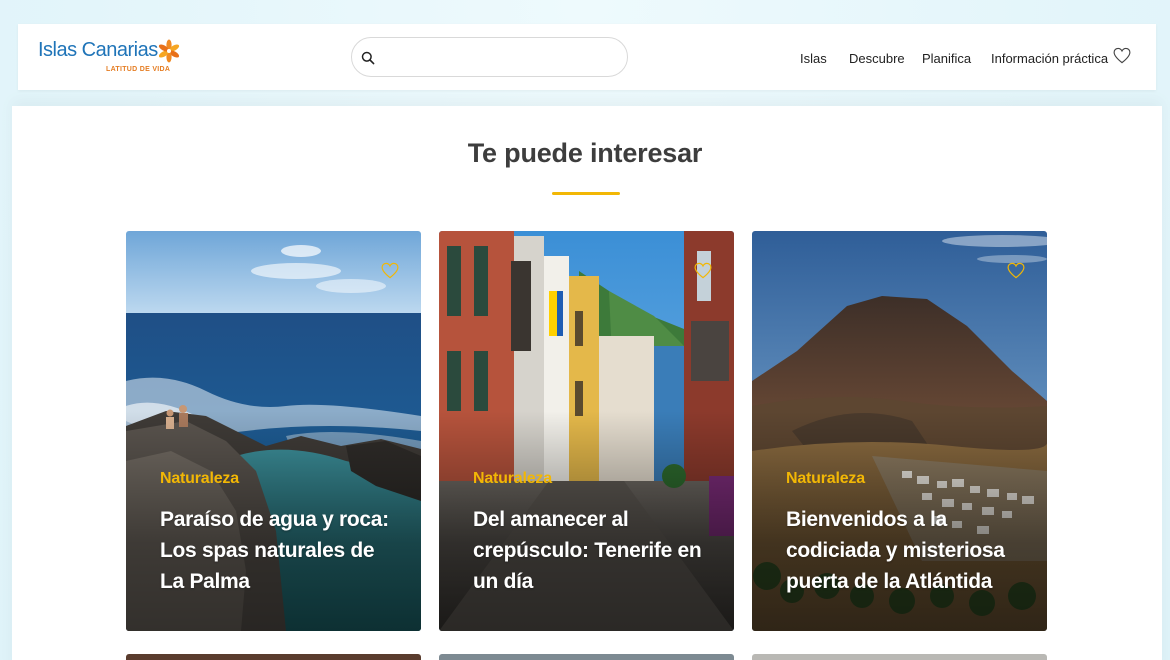  I want to click on nav-item-informacion-practica: Información práctica, so click(1049, 58).